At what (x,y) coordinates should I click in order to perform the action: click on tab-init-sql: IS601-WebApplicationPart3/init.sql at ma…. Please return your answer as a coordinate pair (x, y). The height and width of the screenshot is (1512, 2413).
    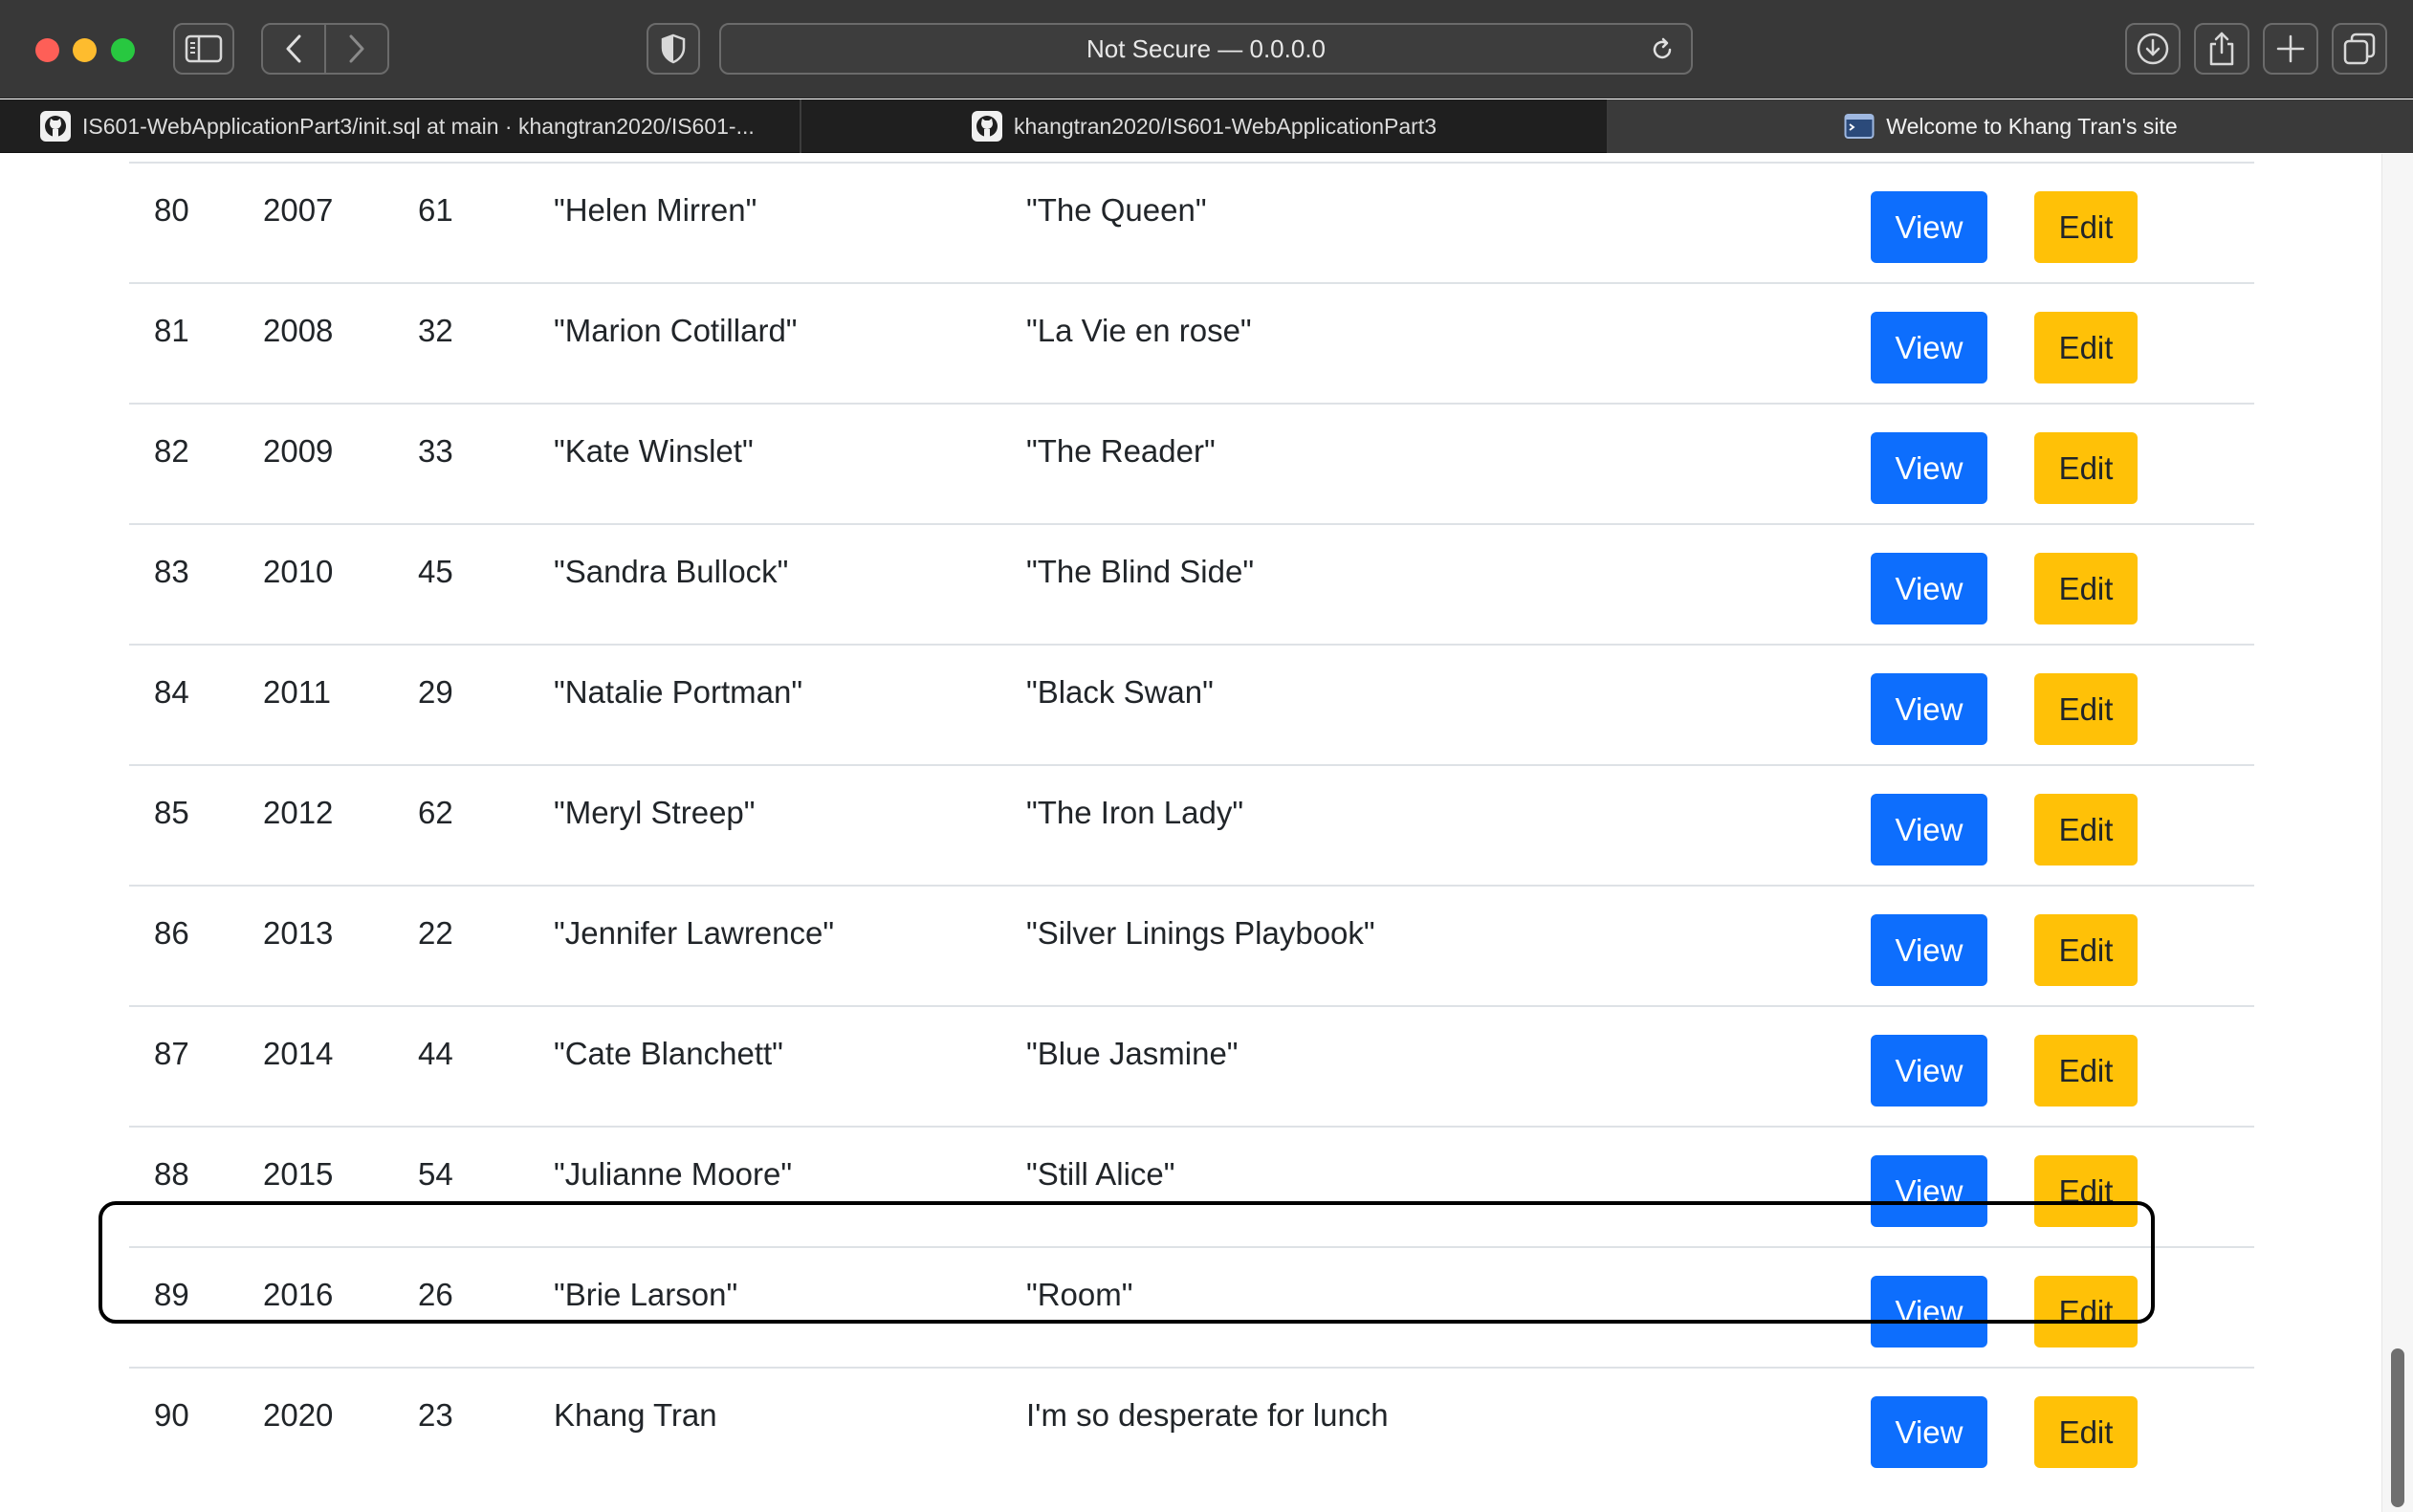
    Looking at the image, I should click on (400, 126).